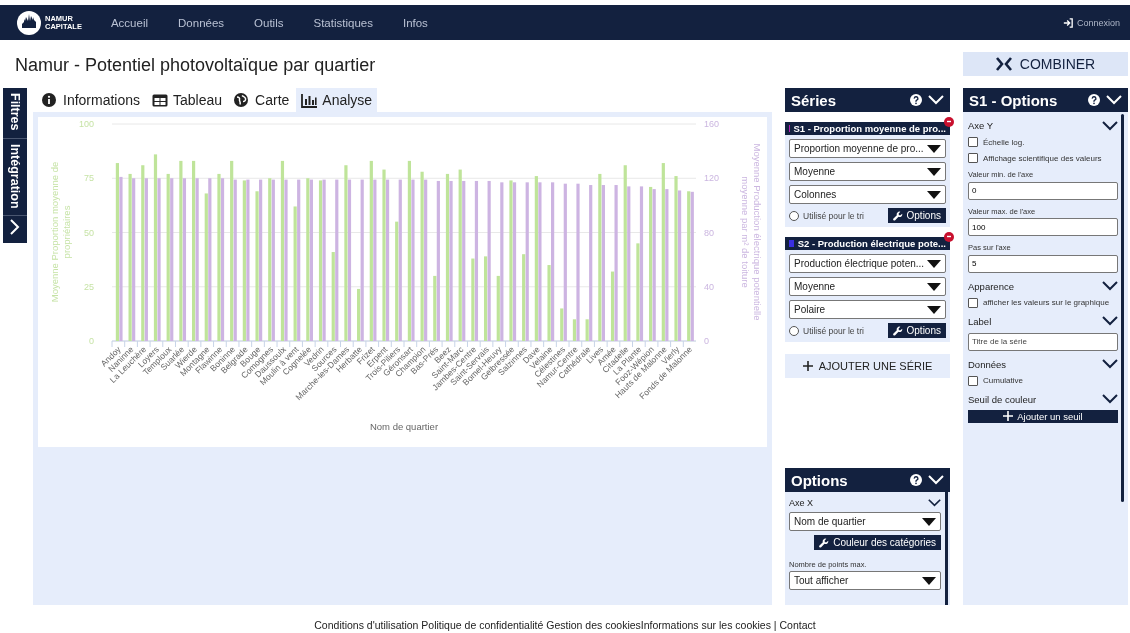 The height and width of the screenshot is (633, 1130). Describe the element at coordinates (1004, 142) in the screenshot. I see `checkbox-label: Échelle log.` at that location.